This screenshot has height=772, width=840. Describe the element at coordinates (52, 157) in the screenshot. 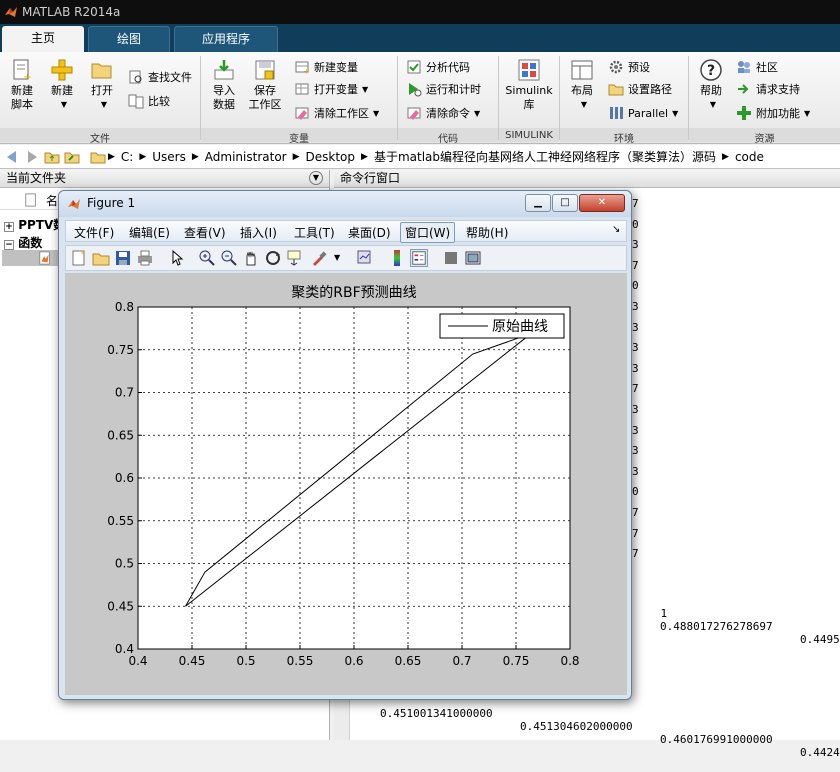

I see `up-folder-icon` at that location.